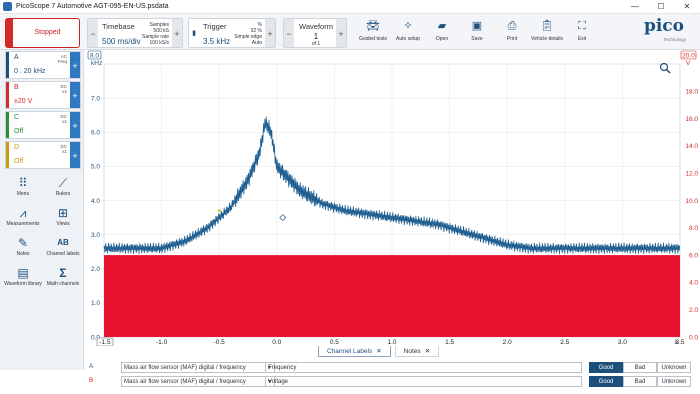 Image resolution: width=700 pixels, height=394 pixels. Describe the element at coordinates (688, 55) in the screenshot. I see `right-axis-top-label: 20.0` at that location.